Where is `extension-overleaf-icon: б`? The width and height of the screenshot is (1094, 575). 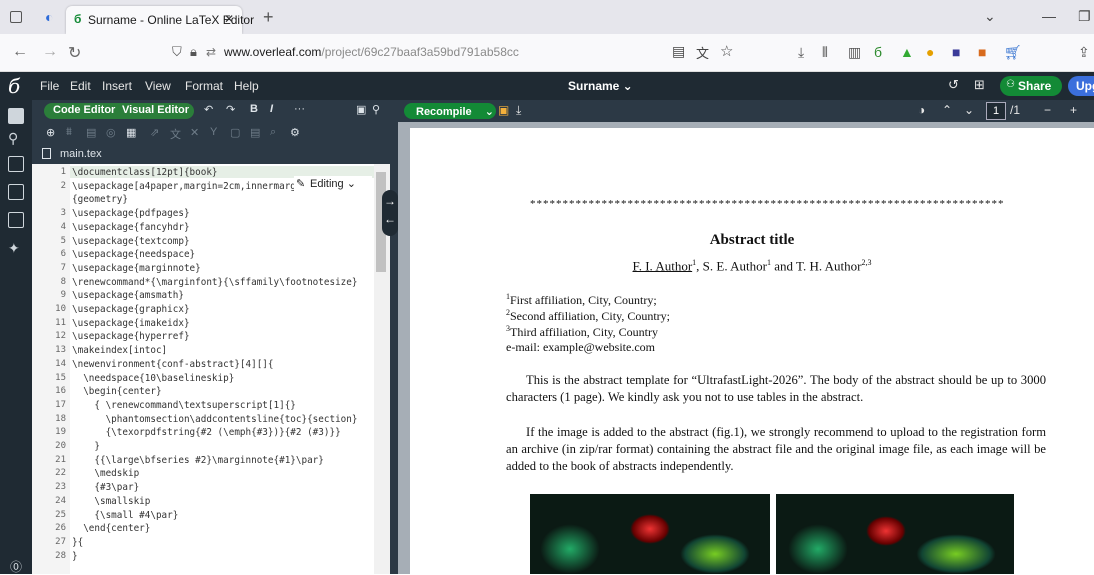
extension-overleaf-icon: б is located at coordinates (878, 52).